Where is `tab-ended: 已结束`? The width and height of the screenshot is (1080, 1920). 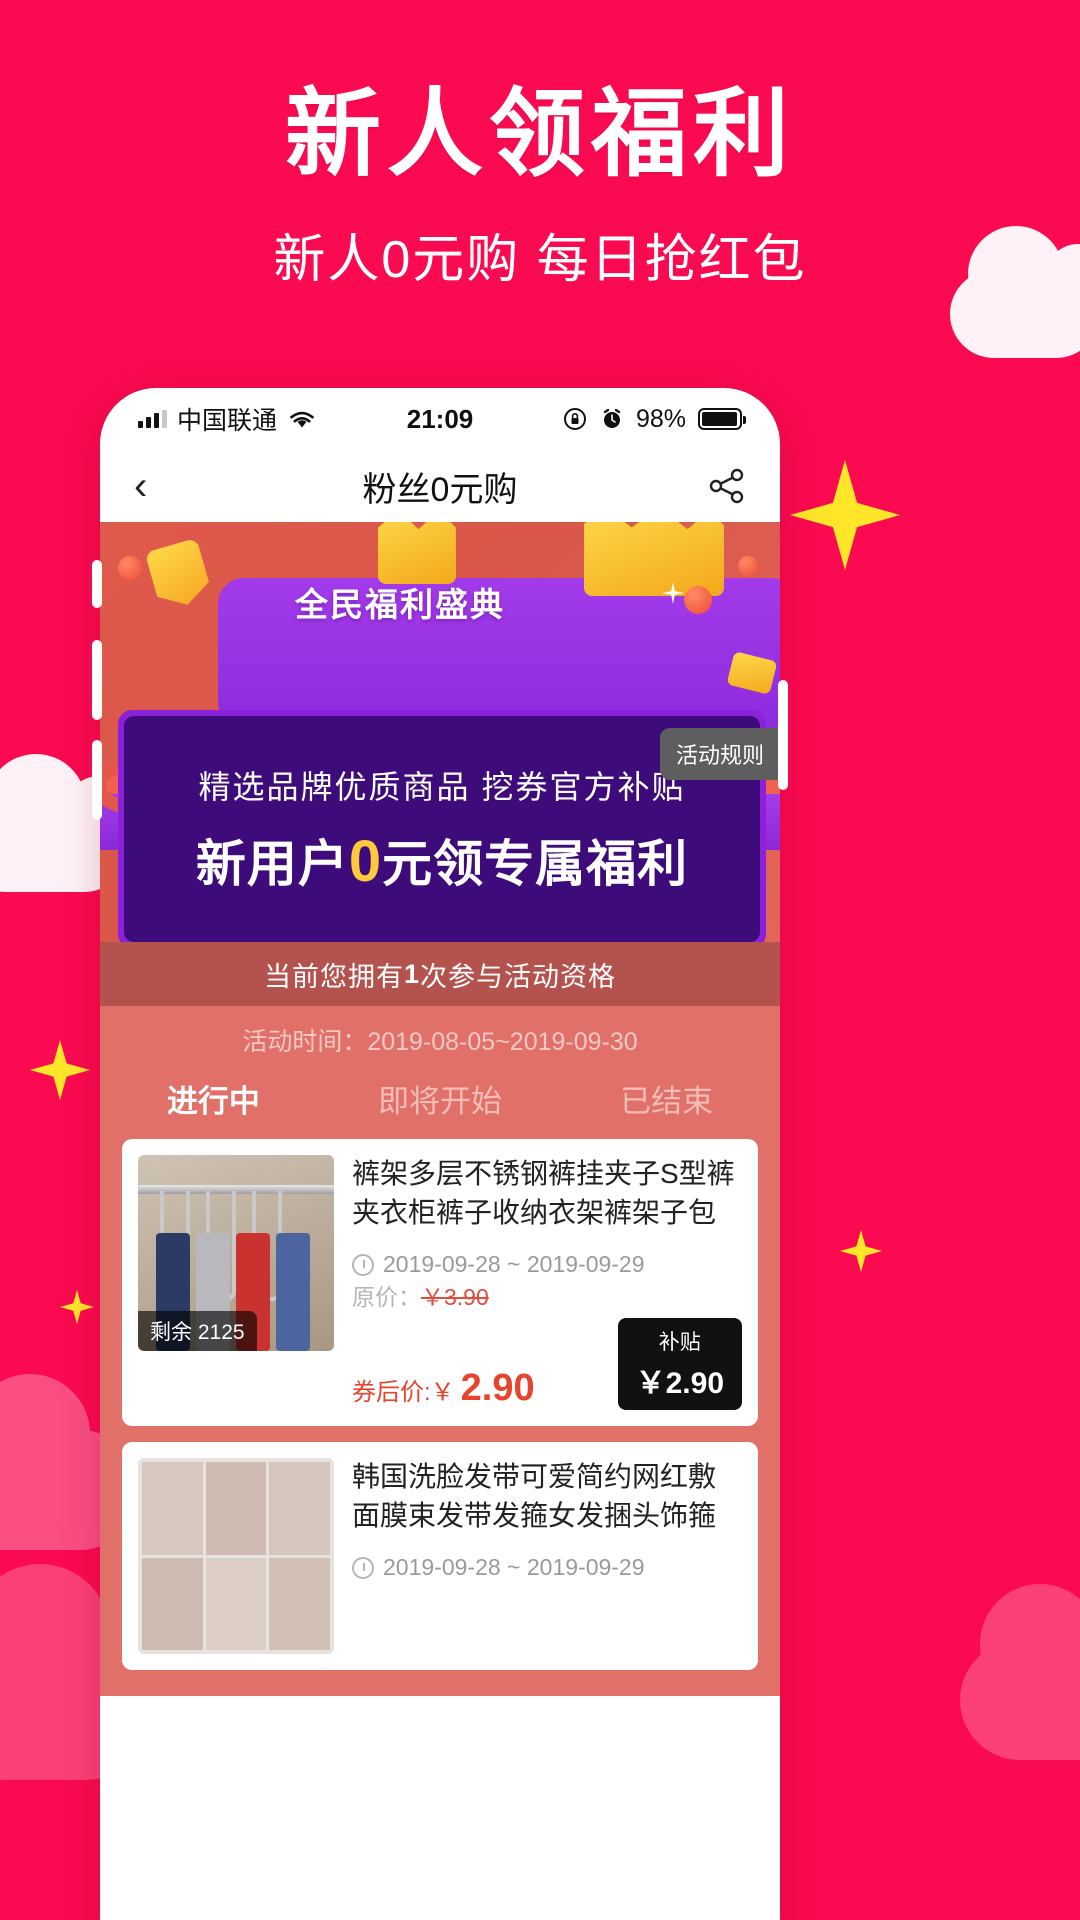 tab-ended: 已结束 is located at coordinates (666, 1098).